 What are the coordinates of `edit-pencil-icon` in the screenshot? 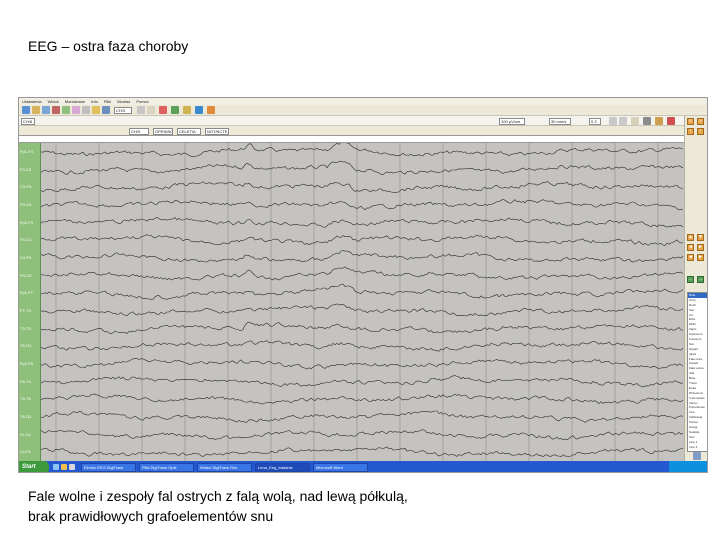 It's located at (697, 456).